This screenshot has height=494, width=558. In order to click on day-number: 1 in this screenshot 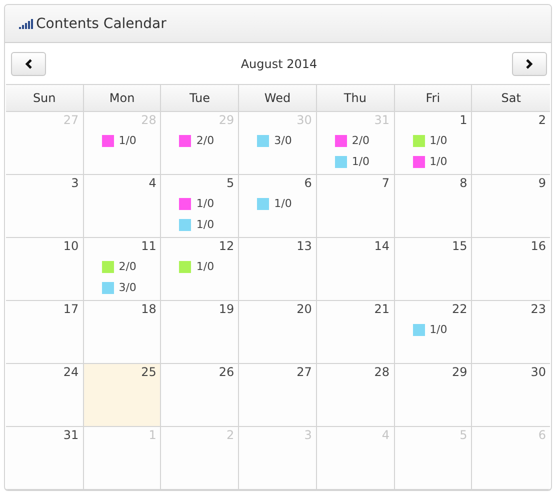, I will do `click(463, 121)`.